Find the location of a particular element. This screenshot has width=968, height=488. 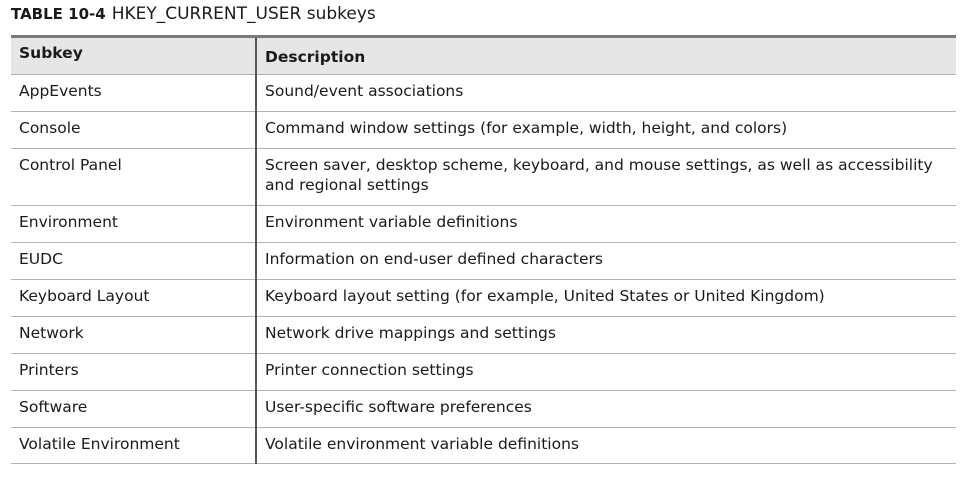

table-header: Subkey Description is located at coordinates (483, 55).